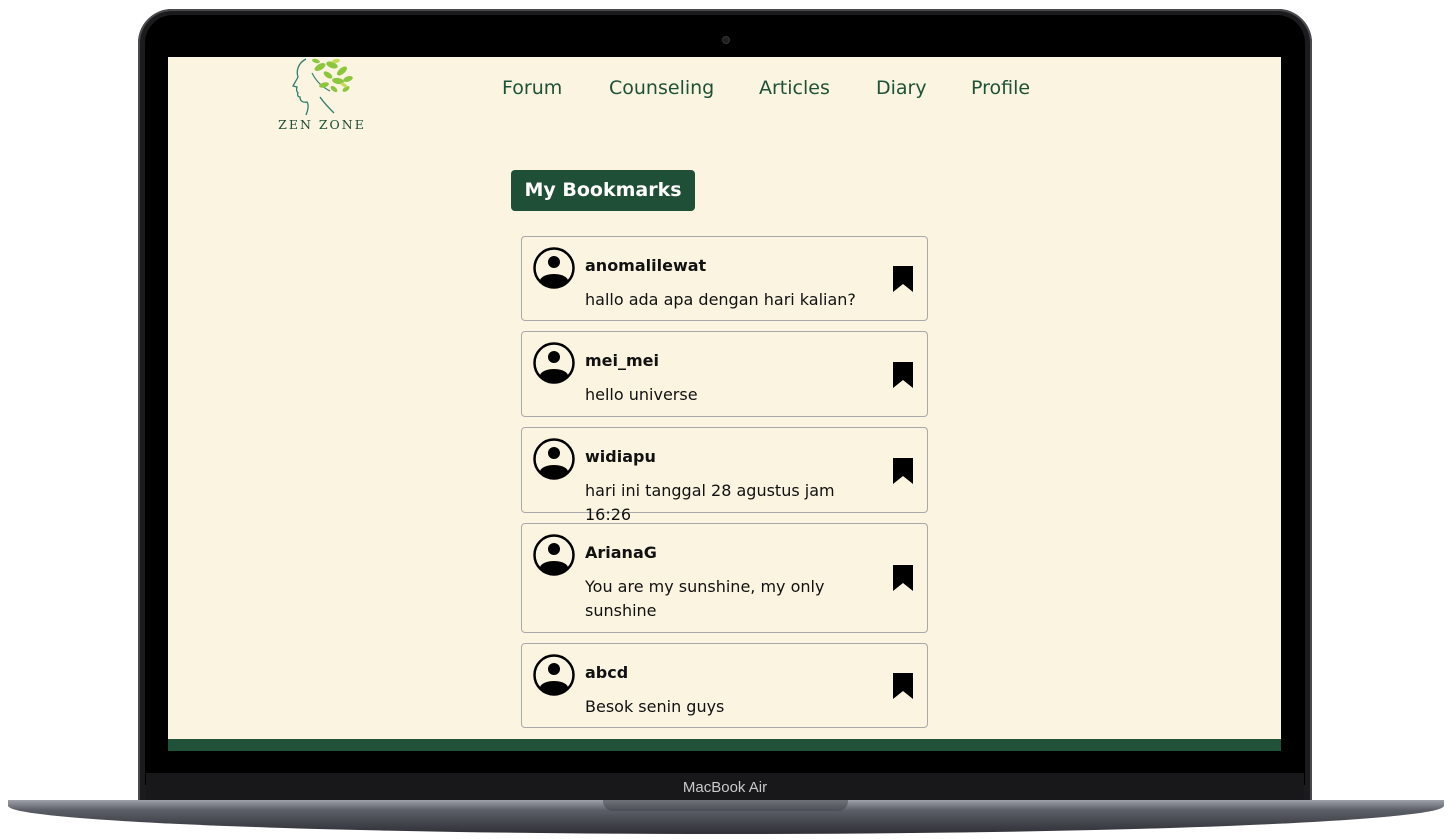 Image resolution: width=1456 pixels, height=839 pixels. What do you see at coordinates (661, 88) in the screenshot?
I see `nav-counseling: Counseling` at bounding box center [661, 88].